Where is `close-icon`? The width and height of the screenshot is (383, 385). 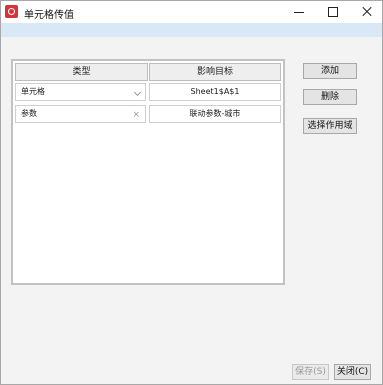
close-icon is located at coordinates (366, 12).